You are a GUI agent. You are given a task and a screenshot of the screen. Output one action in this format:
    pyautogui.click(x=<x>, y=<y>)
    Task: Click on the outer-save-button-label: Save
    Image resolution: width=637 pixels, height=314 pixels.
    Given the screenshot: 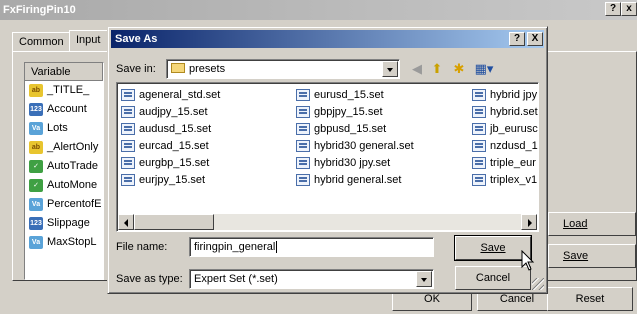 What is the action you would take?
    pyautogui.click(x=576, y=256)
    